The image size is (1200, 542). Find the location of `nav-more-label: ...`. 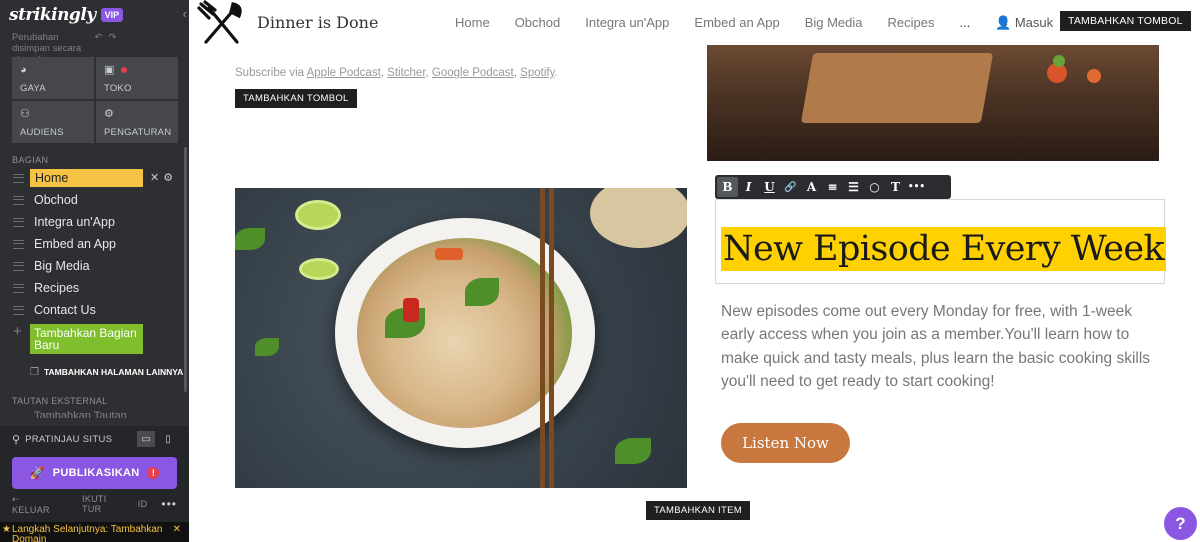

nav-more-label: ... is located at coordinates (965, 22).